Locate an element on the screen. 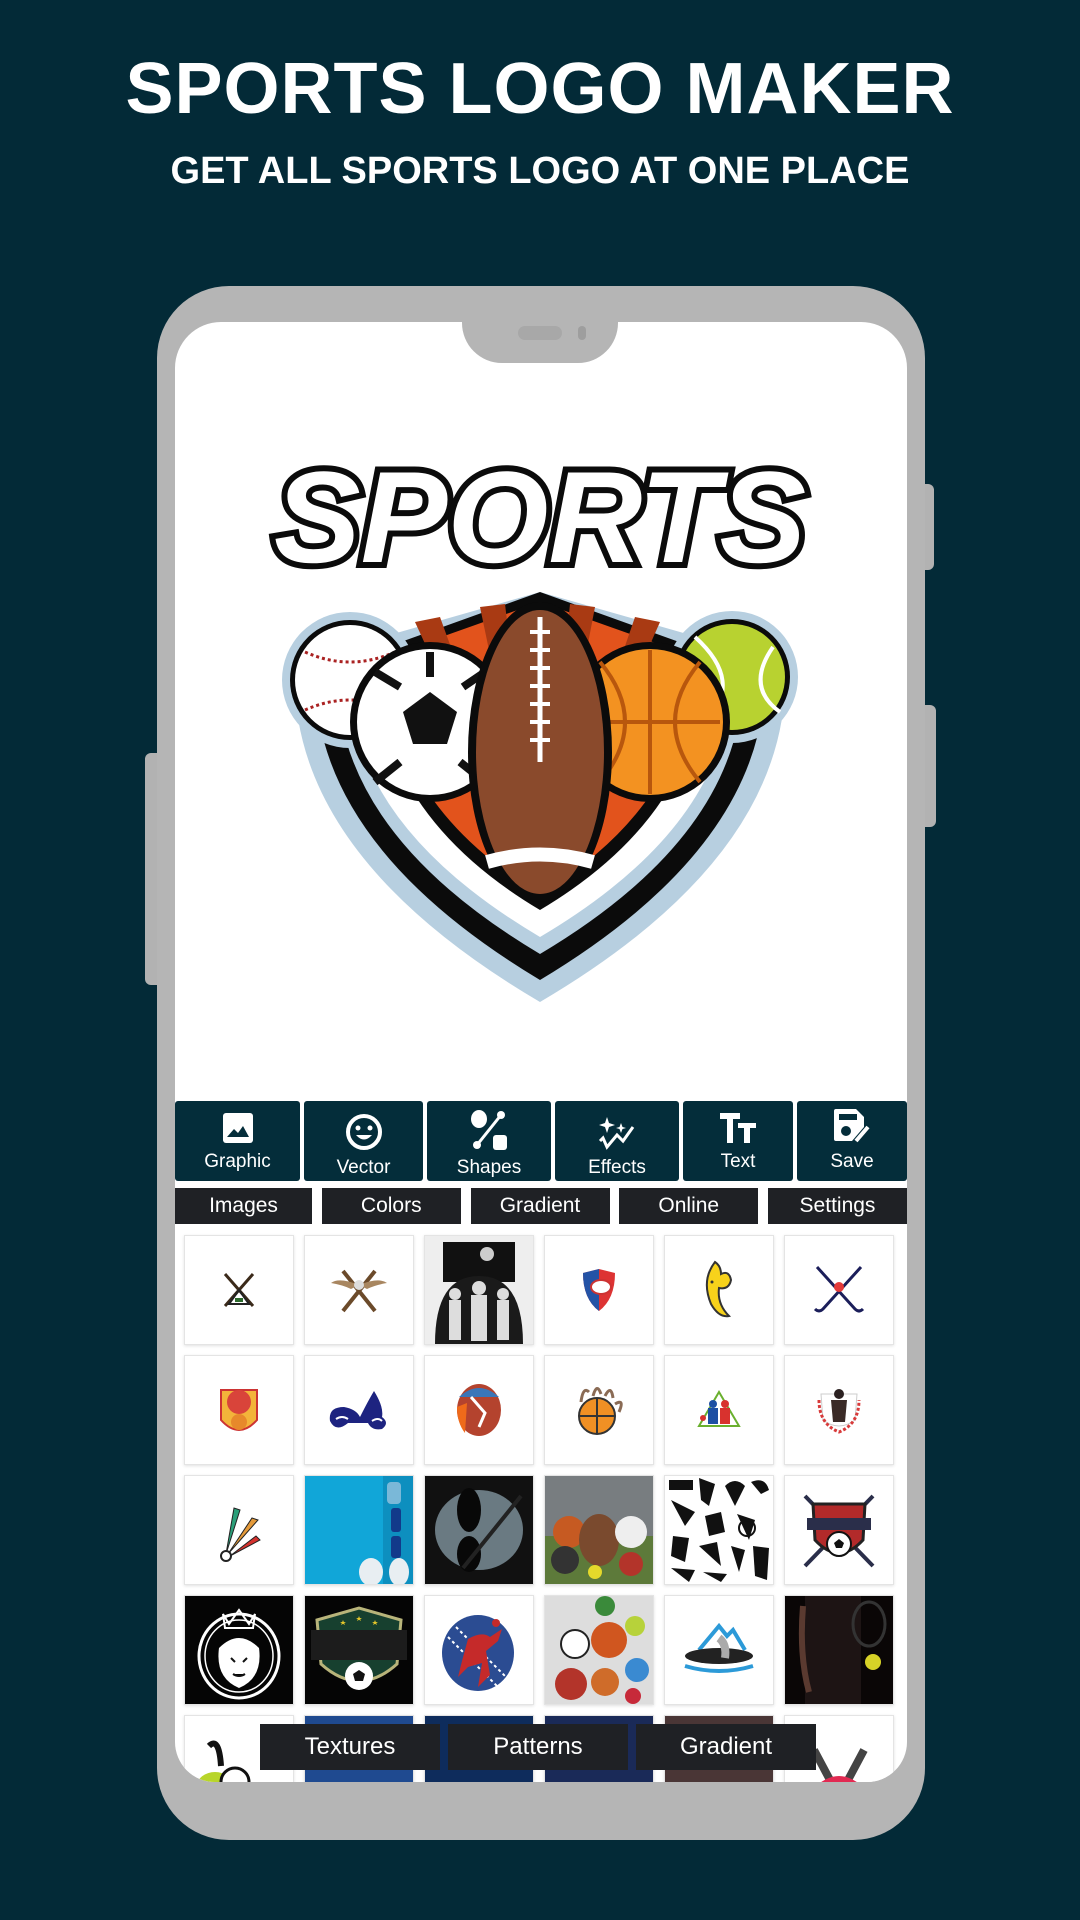 The width and height of the screenshot is (1080, 1920). hockey-sticks-icon is located at coordinates (839, 1289).